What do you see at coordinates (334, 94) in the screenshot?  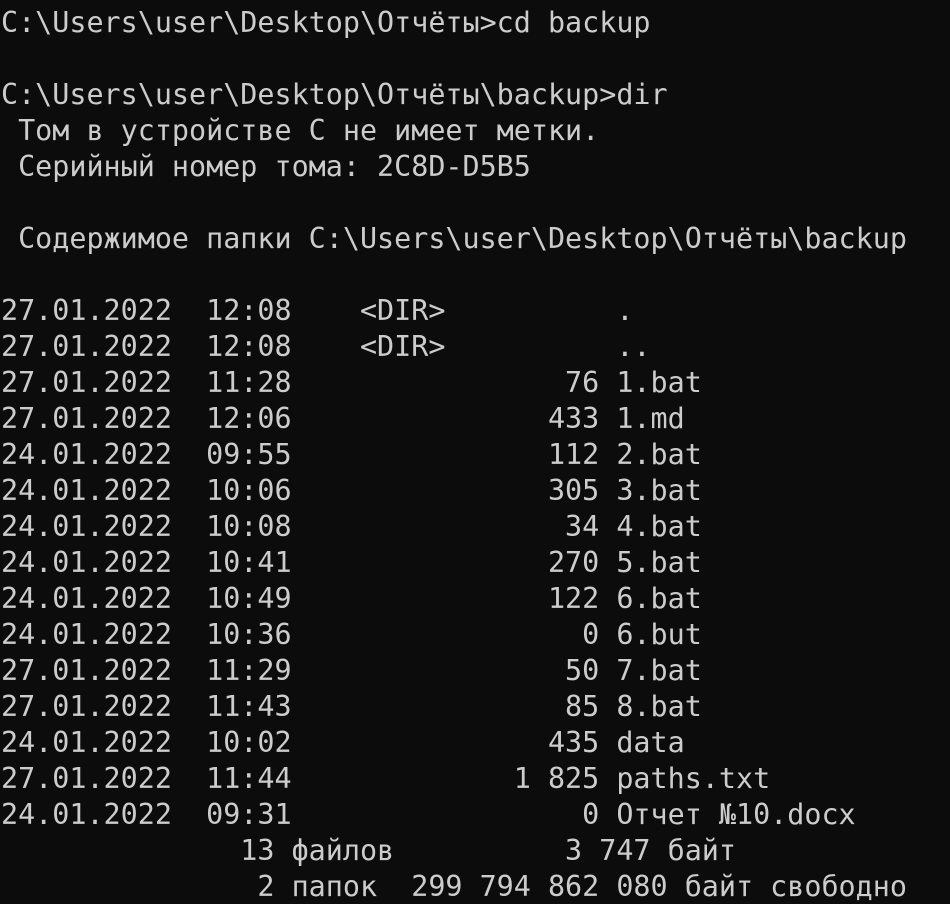 I see `prompt-line-dir: C:\Users\user\Desktop\Отчёты\backup>dir` at bounding box center [334, 94].